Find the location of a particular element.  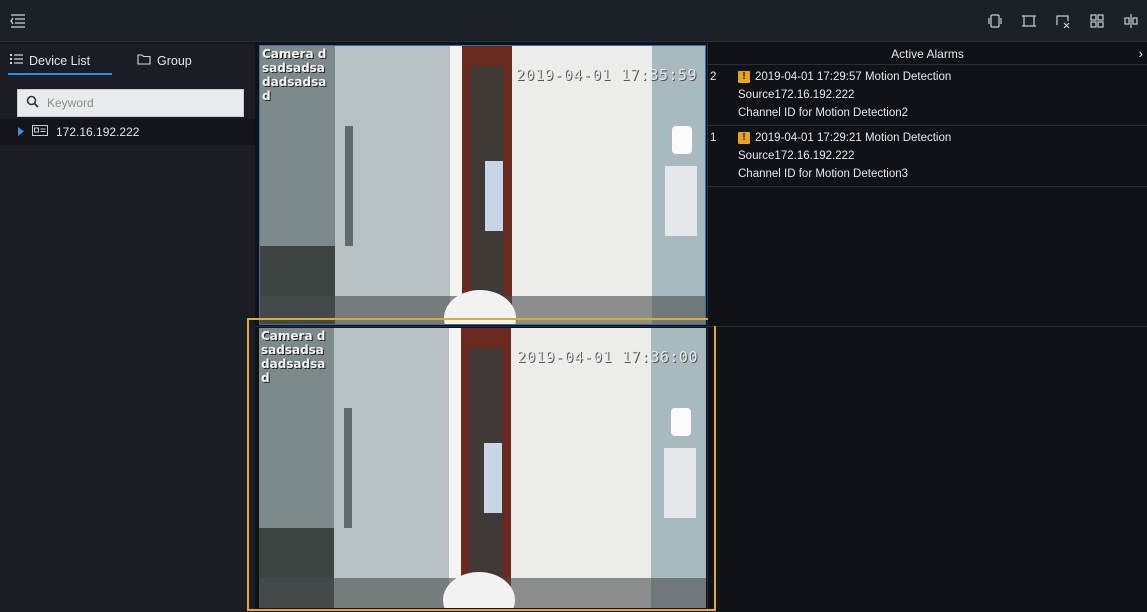

pane-divider-horizontal is located at coordinates (701, 326).